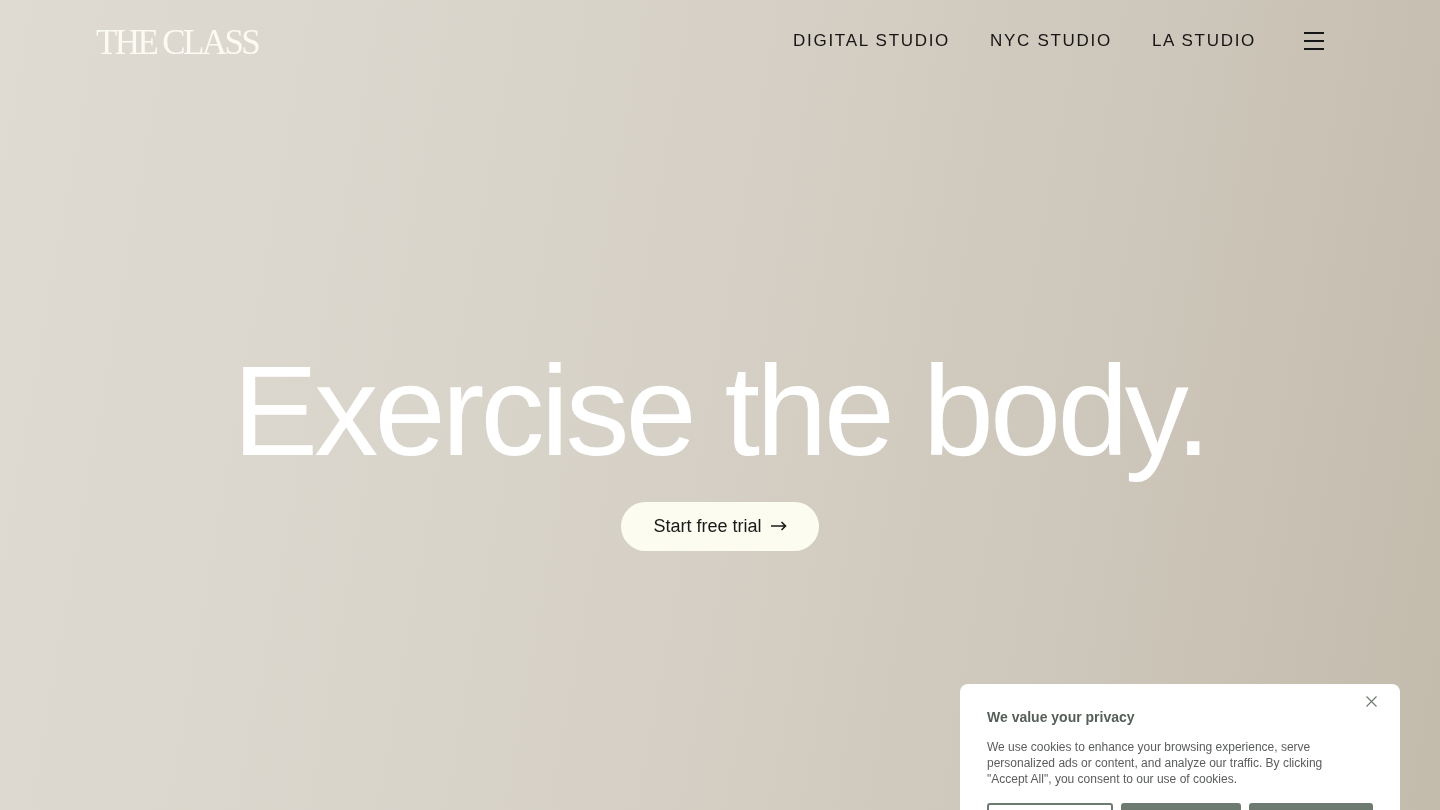 This screenshot has width=1440, height=810. Describe the element at coordinates (1051, 41) in the screenshot. I see `nav-link: NYC STUDIO` at that location.